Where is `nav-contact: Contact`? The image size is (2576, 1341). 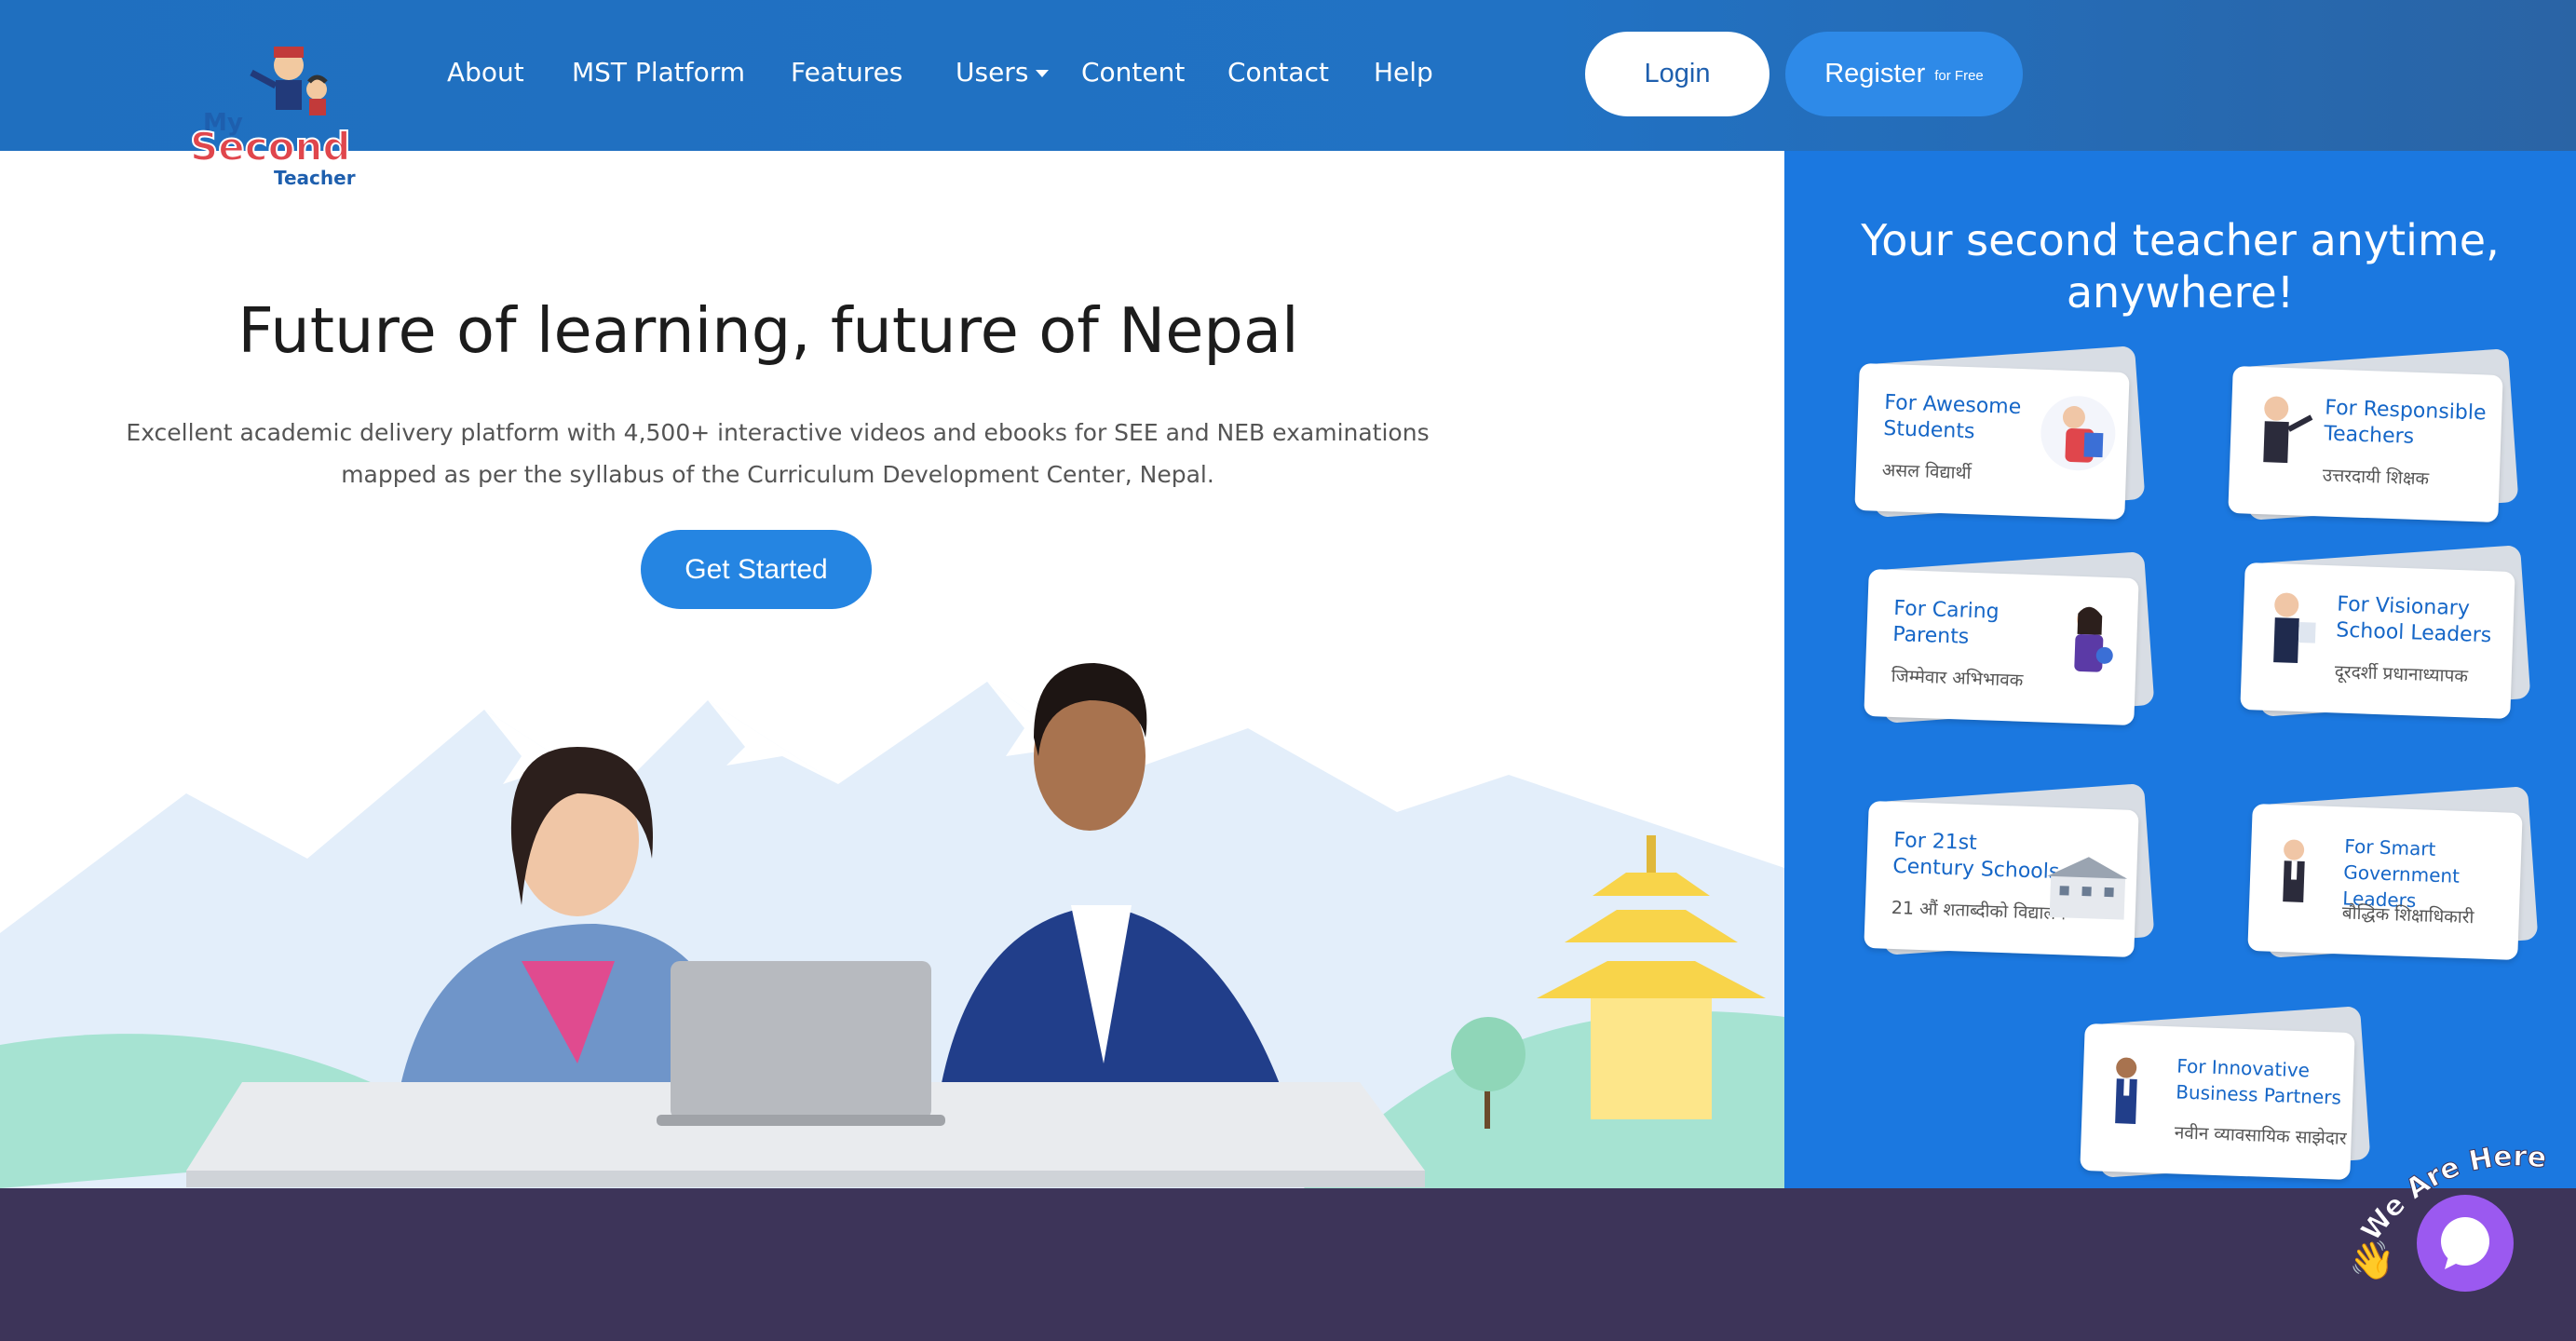
nav-contact: Contact is located at coordinates (1278, 72).